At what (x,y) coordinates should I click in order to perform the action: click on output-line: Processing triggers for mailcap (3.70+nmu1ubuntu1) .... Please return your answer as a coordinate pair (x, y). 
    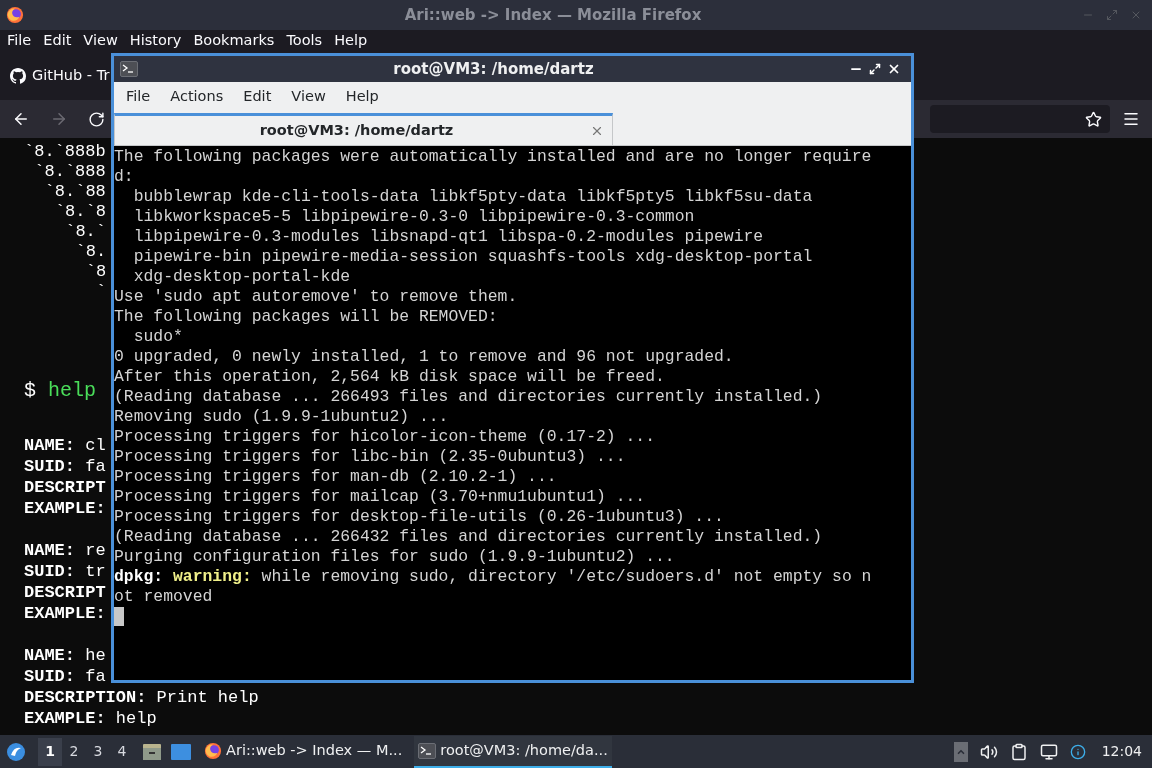
    Looking at the image, I should click on (380, 497).